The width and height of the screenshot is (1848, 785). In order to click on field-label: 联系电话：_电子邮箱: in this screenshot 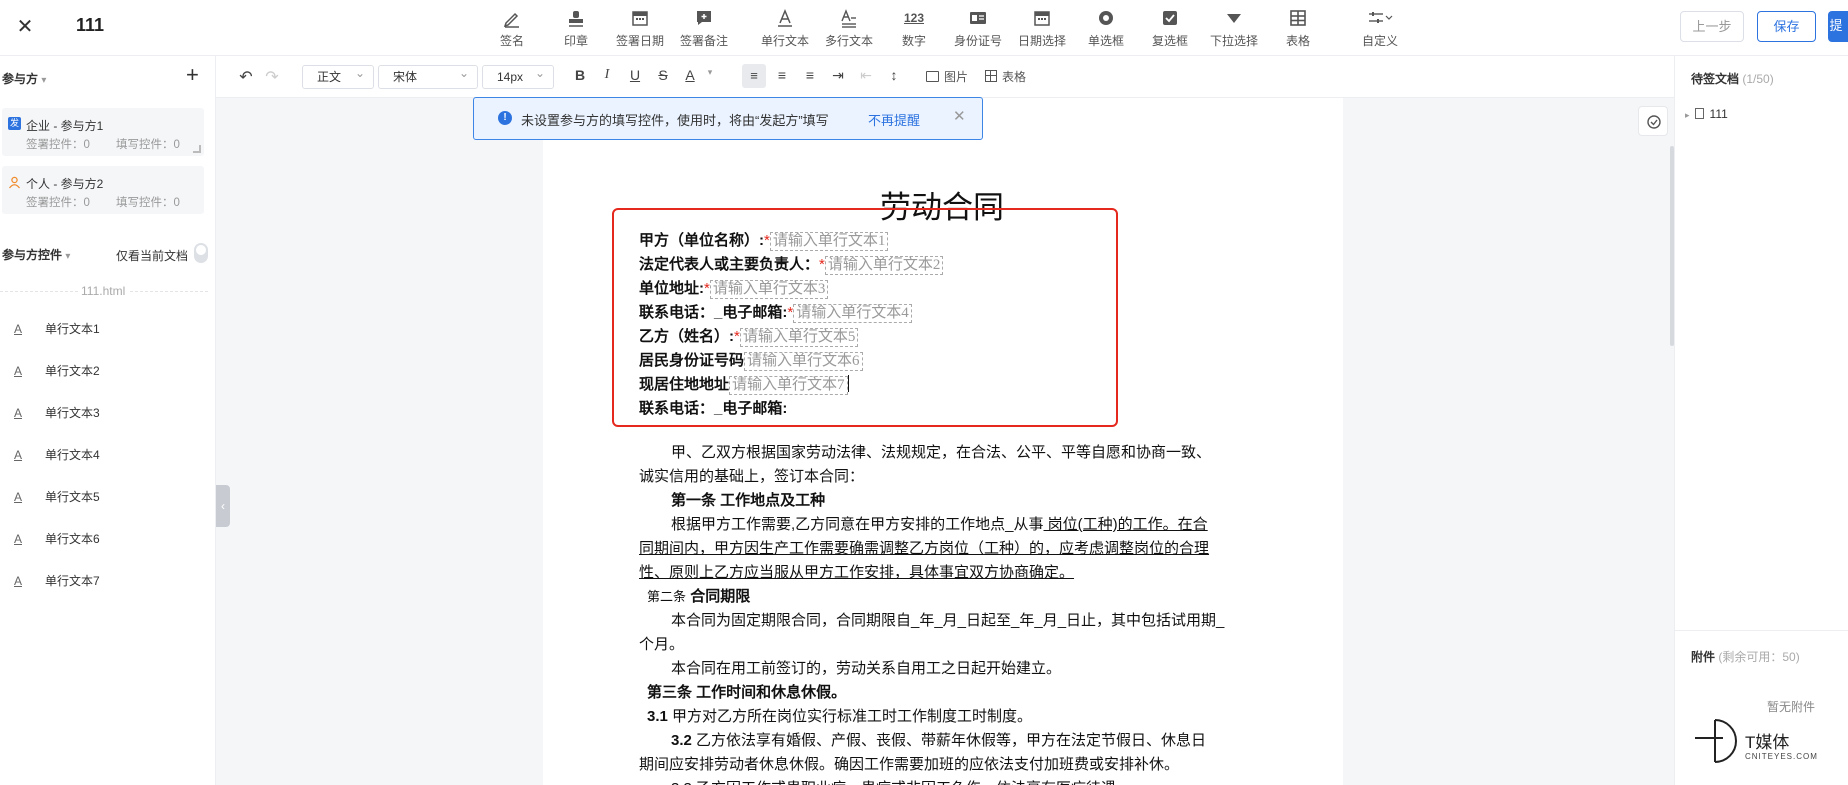, I will do `click(713, 312)`.